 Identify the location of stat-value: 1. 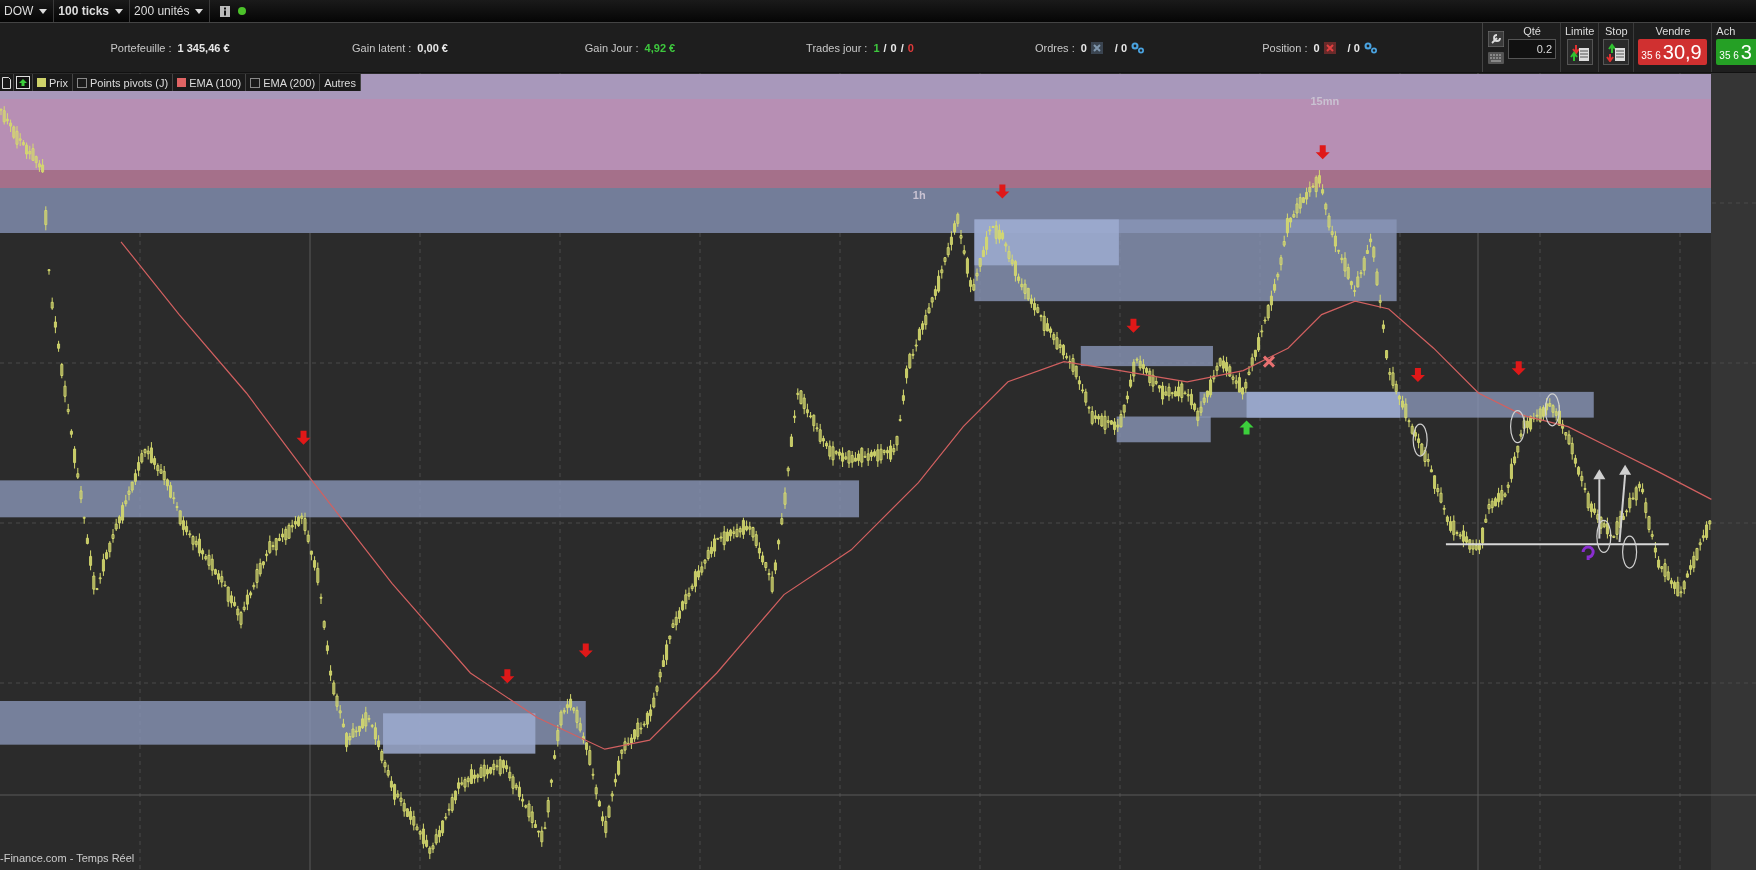
(876, 47).